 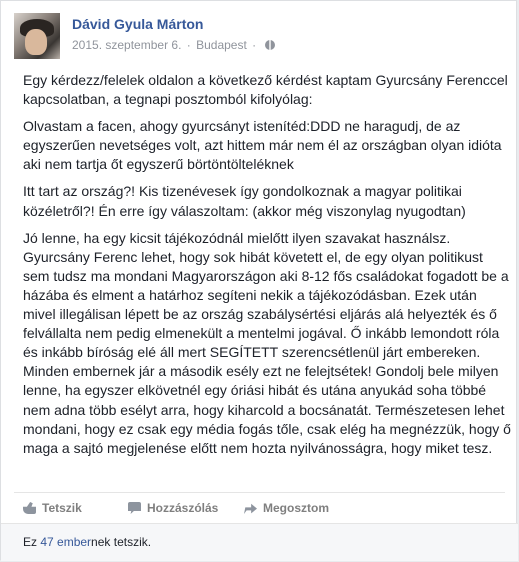 I want to click on globe-icon, so click(x=269, y=45).